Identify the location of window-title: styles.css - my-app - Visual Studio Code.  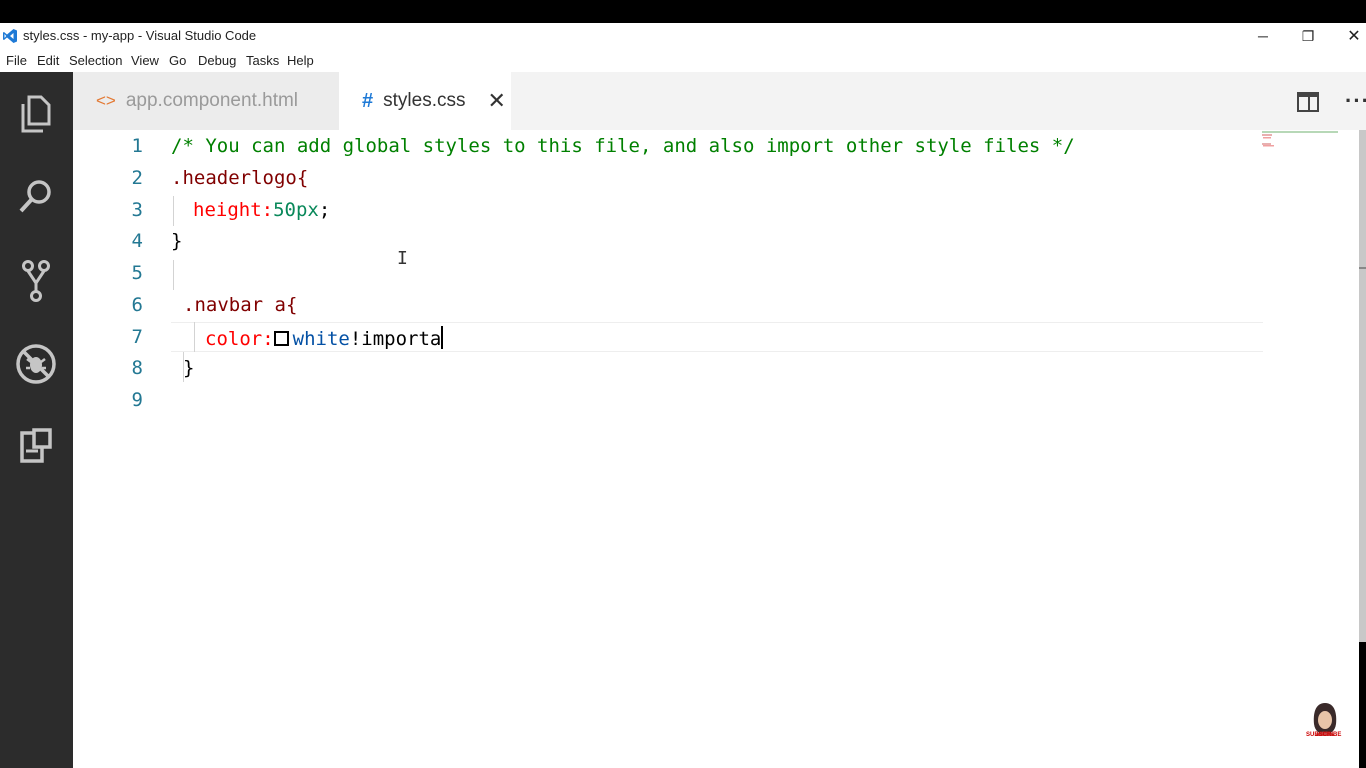
(140, 35).